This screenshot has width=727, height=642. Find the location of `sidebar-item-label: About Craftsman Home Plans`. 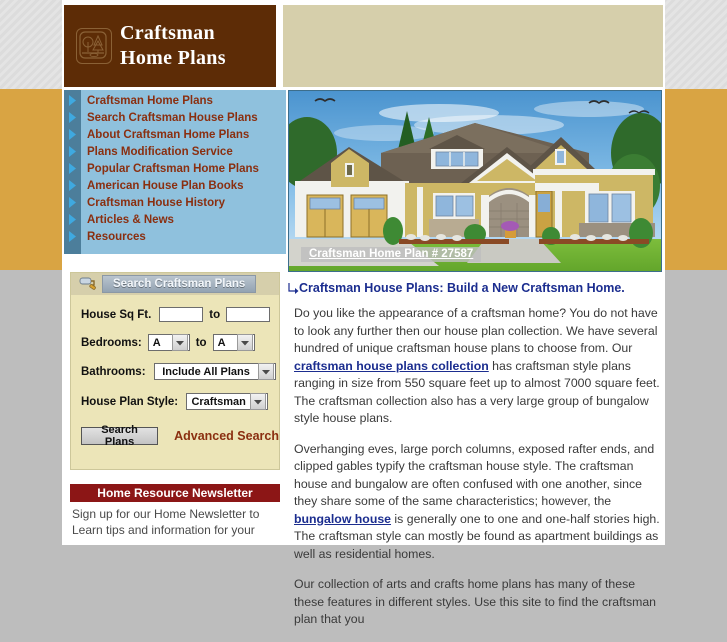

sidebar-item-label: About Craftsman Home Plans is located at coordinates (168, 134).